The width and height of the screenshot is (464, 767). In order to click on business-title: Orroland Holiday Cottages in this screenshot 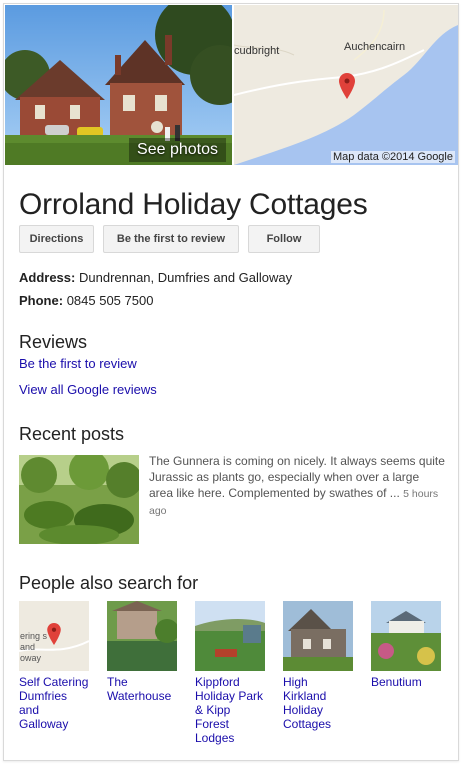, I will do `click(193, 204)`.